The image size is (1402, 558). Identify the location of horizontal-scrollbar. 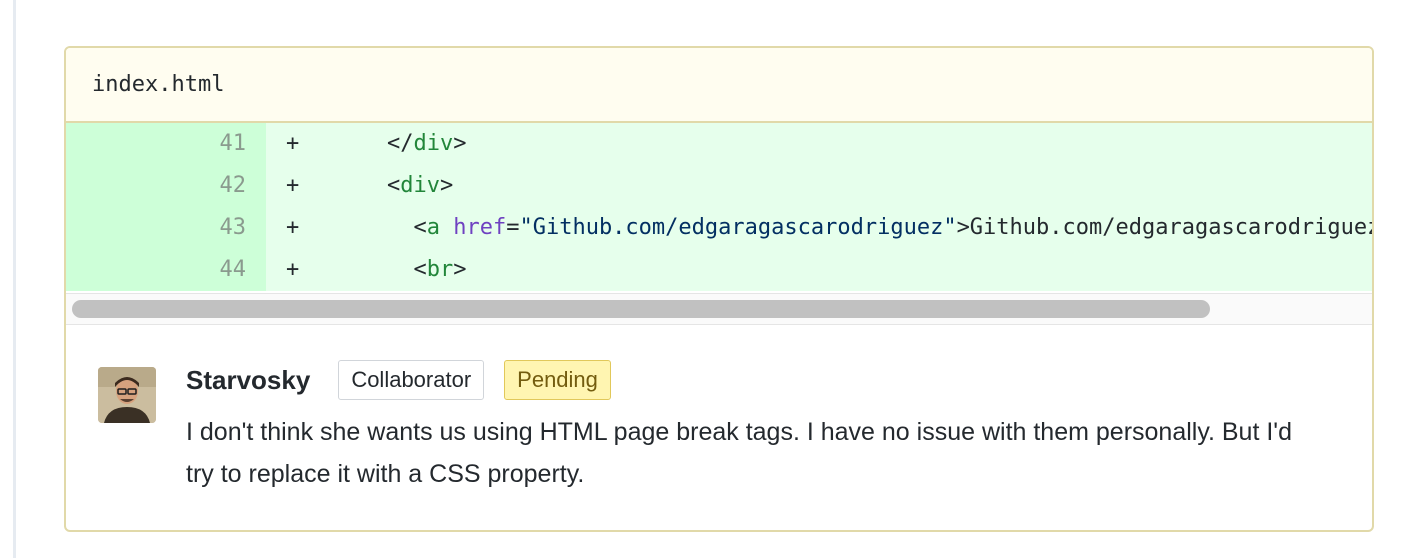
(719, 309).